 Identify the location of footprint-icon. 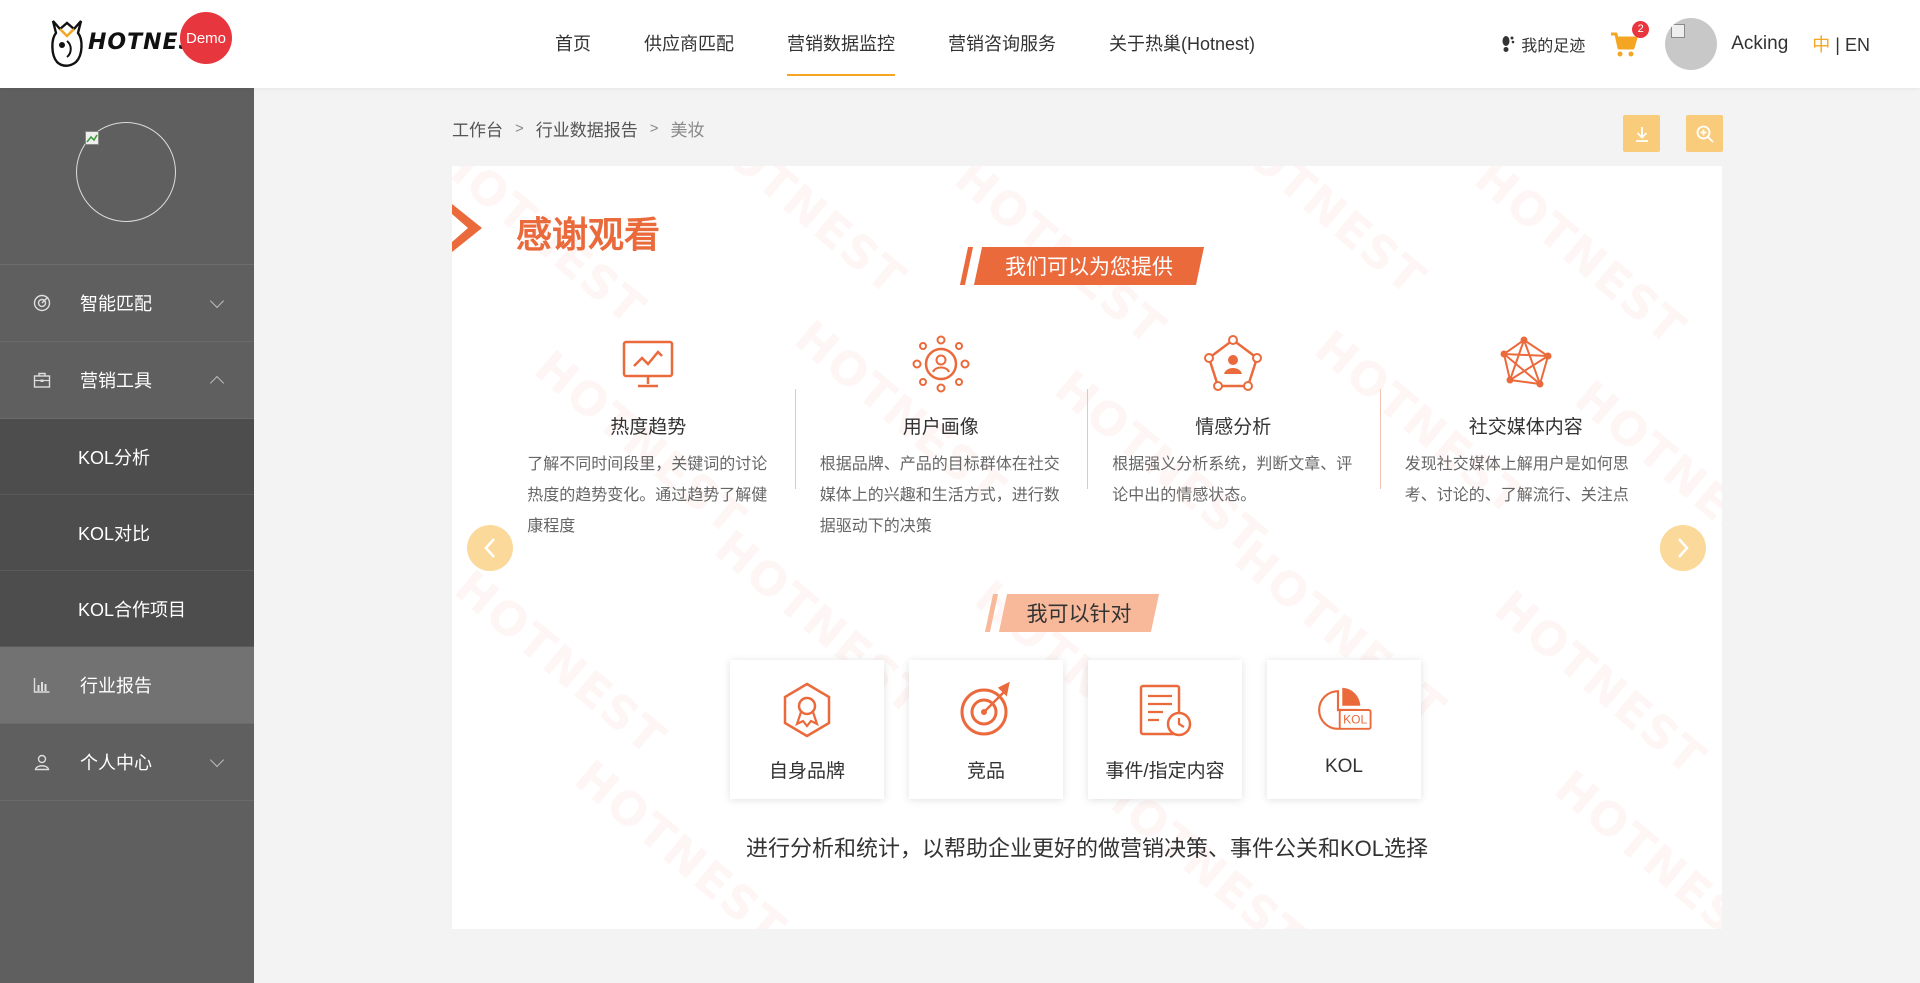
(1508, 44).